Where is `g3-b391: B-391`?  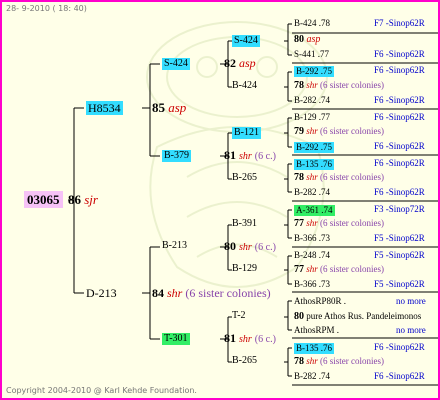
g3-b391: B-391 is located at coordinates (244, 224).